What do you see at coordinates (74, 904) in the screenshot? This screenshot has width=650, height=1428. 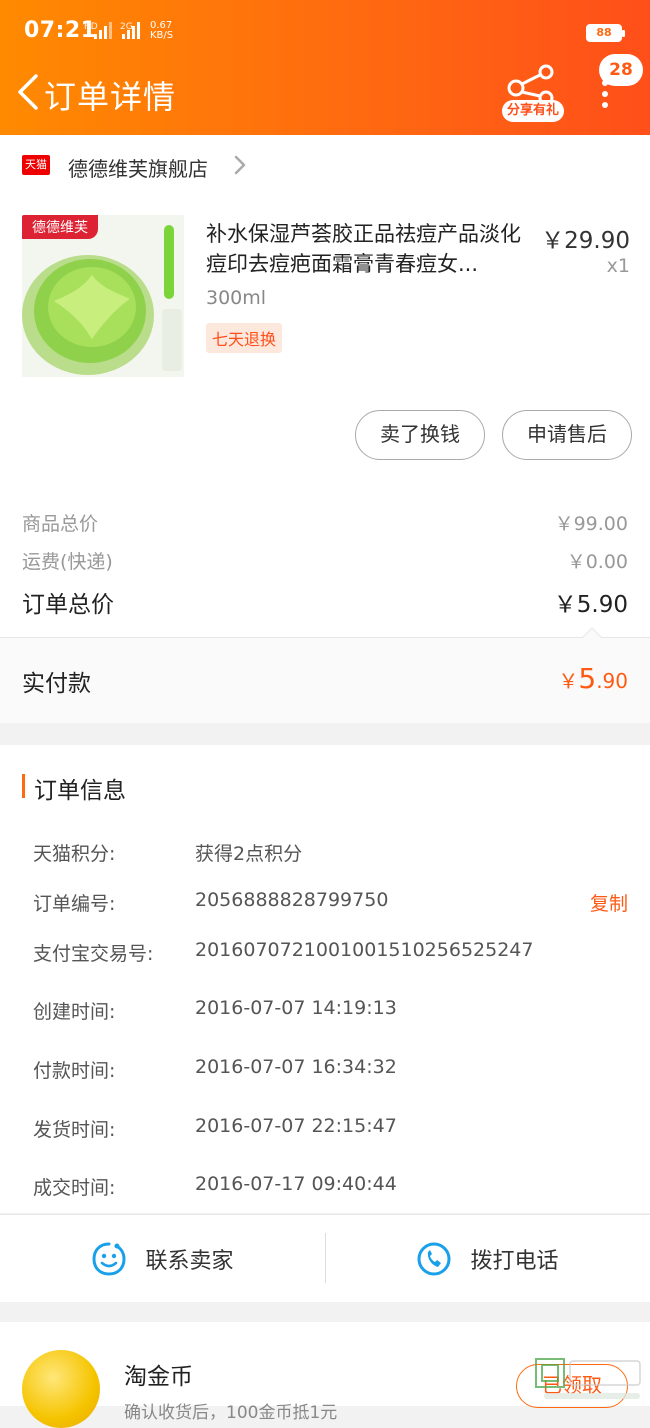 I see `info-key: 订单编号:` at bounding box center [74, 904].